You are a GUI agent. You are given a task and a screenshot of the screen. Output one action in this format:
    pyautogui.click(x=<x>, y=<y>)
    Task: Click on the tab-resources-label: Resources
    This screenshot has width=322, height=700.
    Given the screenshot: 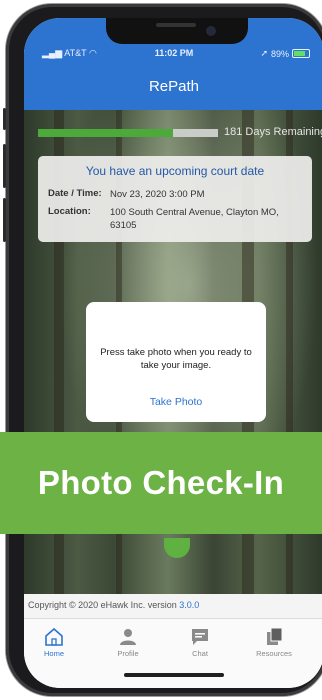 What is the action you would take?
    pyautogui.click(x=274, y=653)
    